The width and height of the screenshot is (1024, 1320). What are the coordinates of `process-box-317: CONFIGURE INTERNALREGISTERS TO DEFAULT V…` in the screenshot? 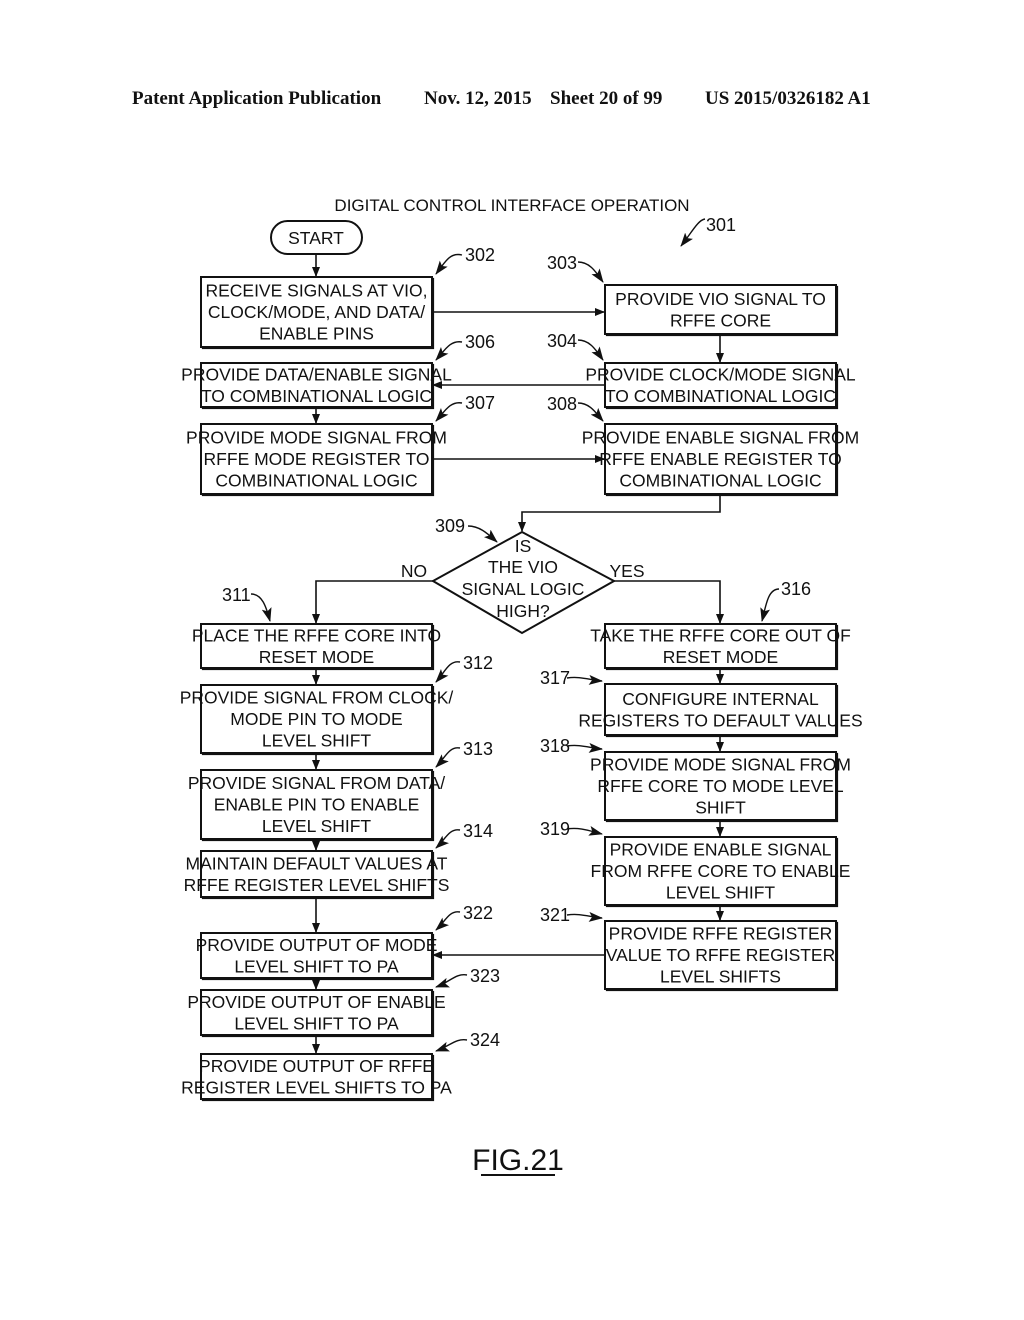 It's located at (720, 710).